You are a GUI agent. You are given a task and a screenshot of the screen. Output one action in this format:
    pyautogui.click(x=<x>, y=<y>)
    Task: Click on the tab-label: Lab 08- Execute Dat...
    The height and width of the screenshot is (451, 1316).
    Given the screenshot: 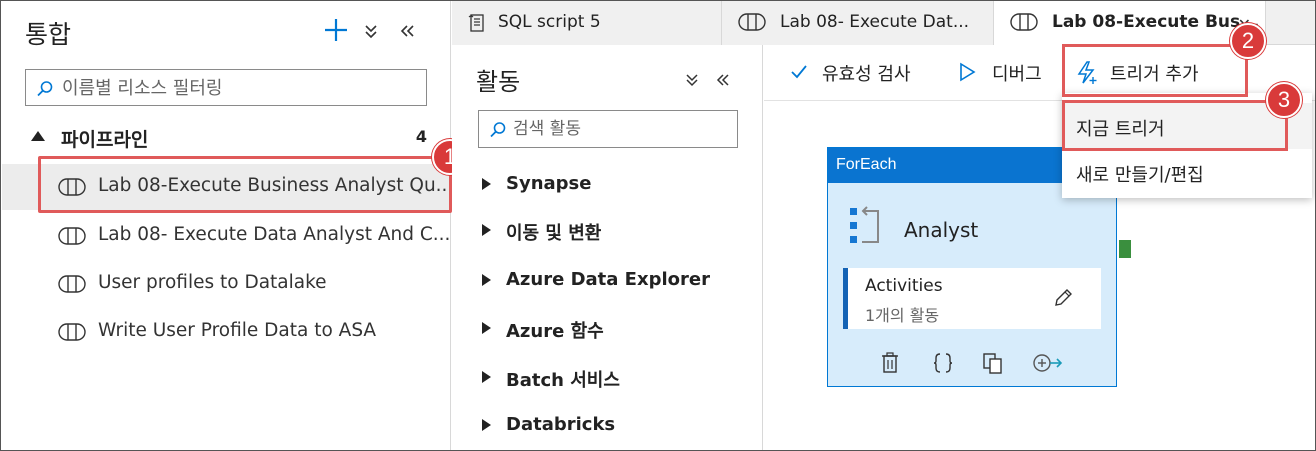 What is the action you would take?
    pyautogui.click(x=875, y=22)
    